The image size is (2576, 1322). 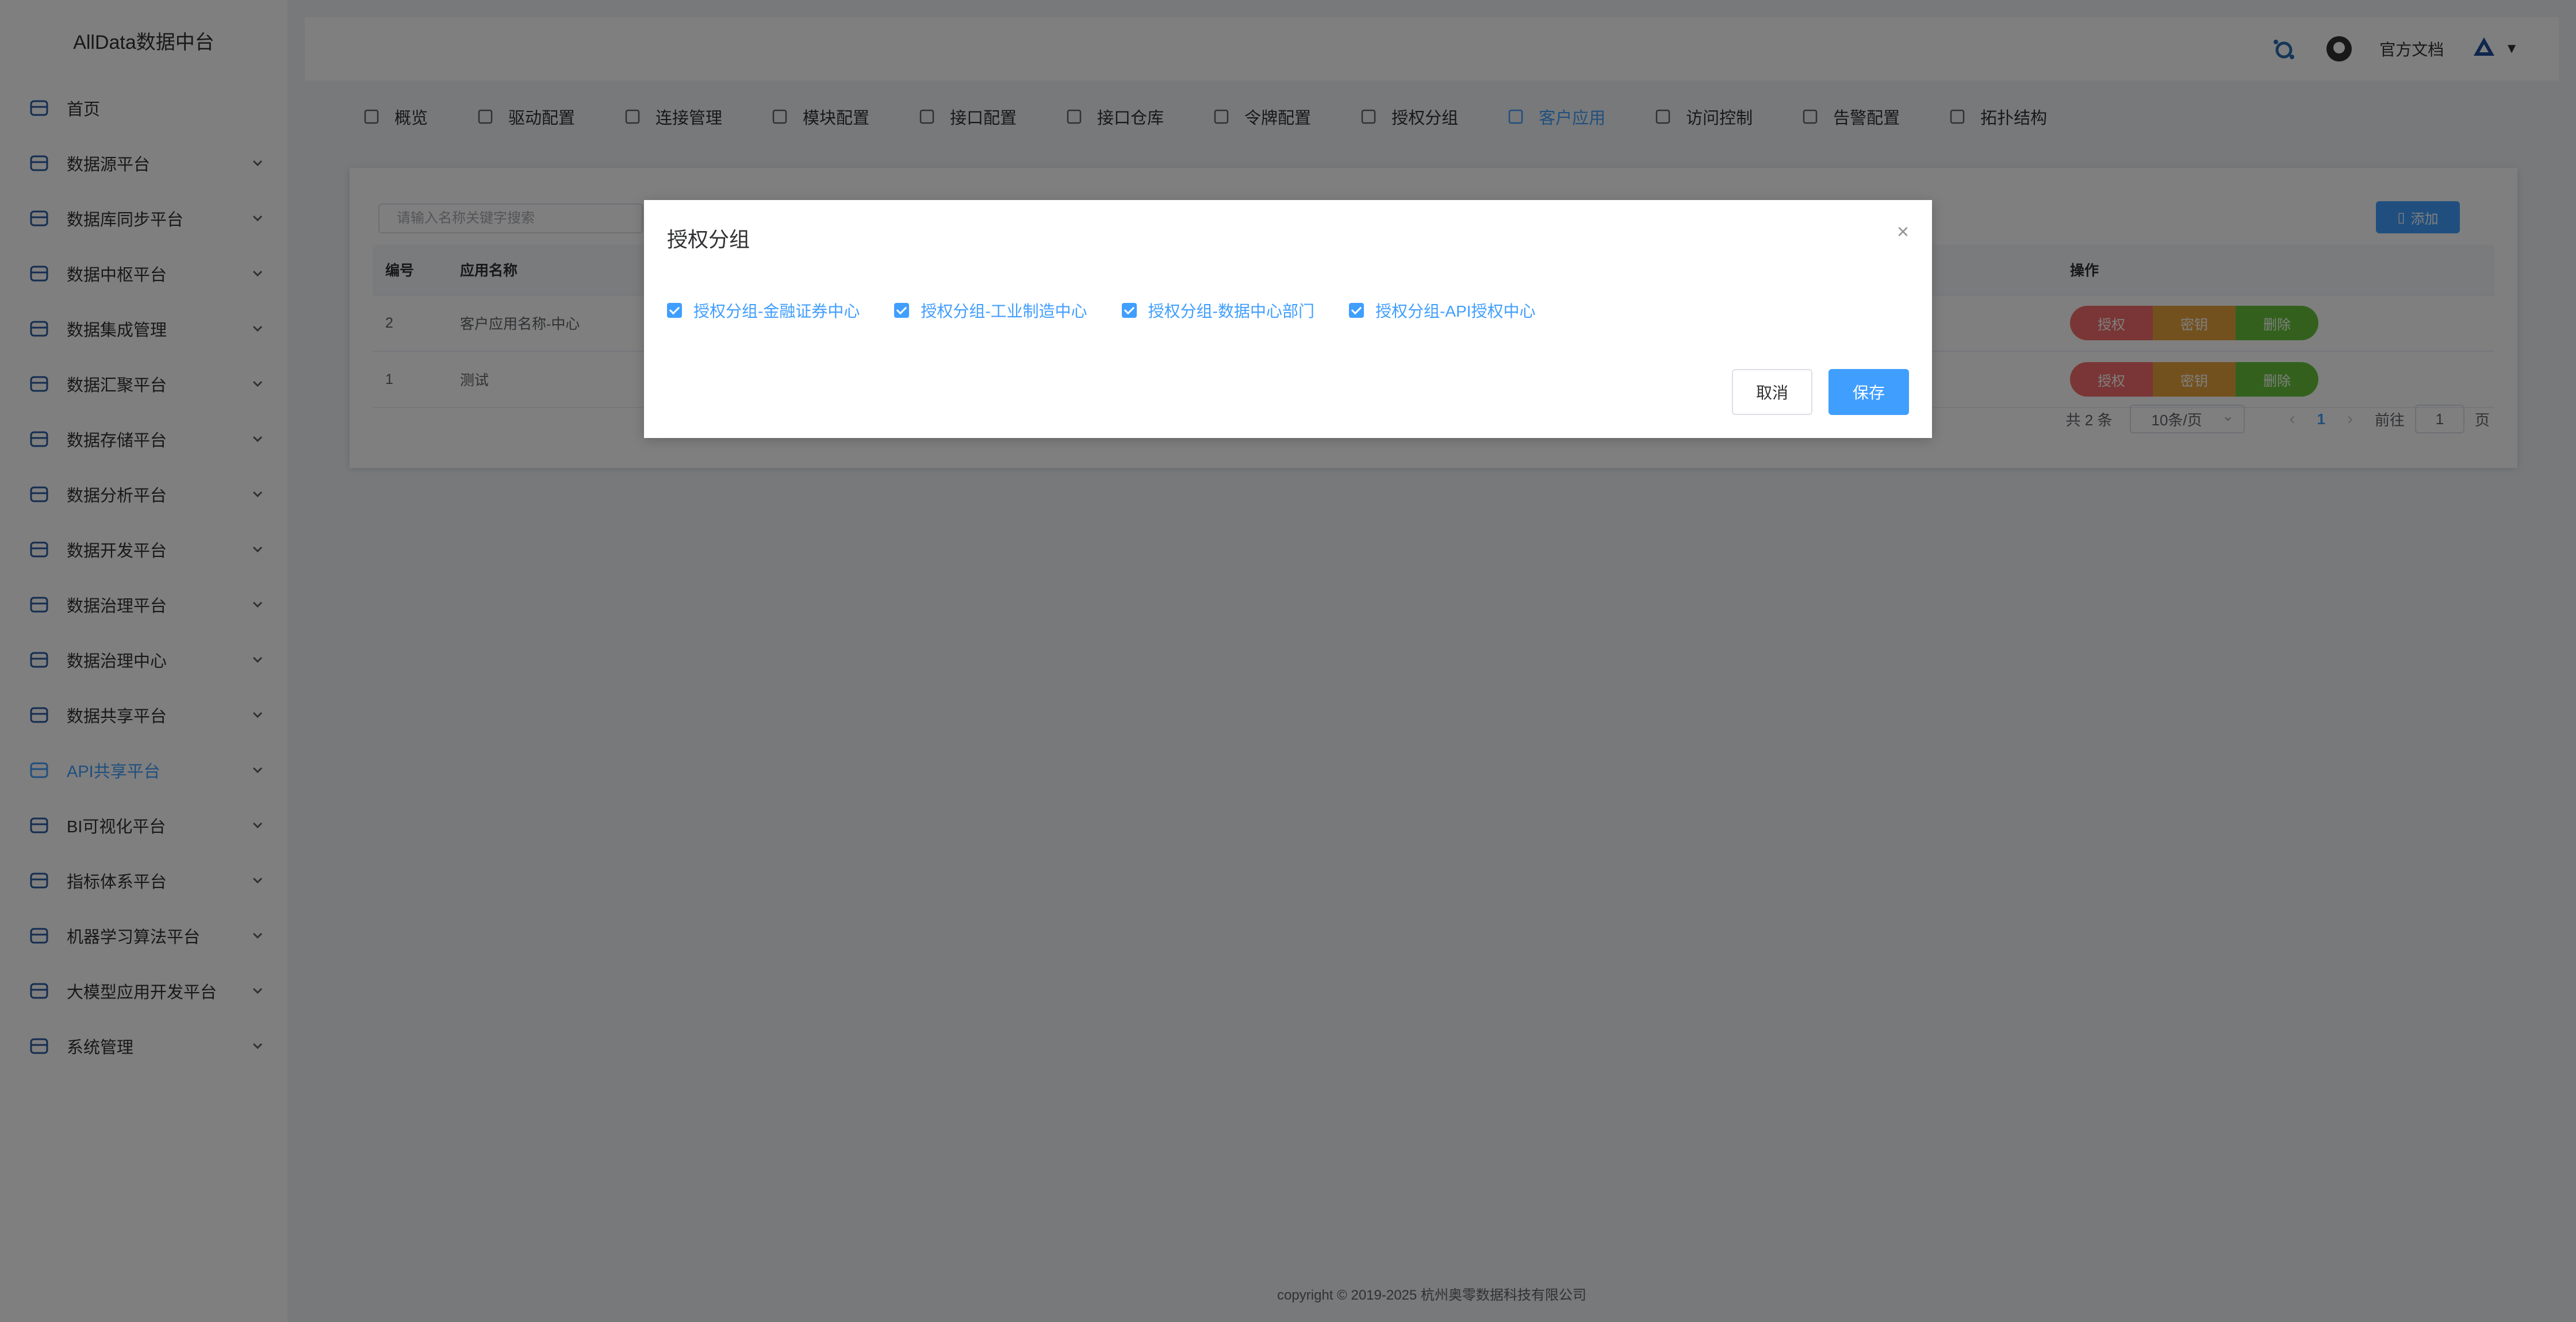 I want to click on checkbox-label: 授权分组-工业制造中心, so click(x=1004, y=311).